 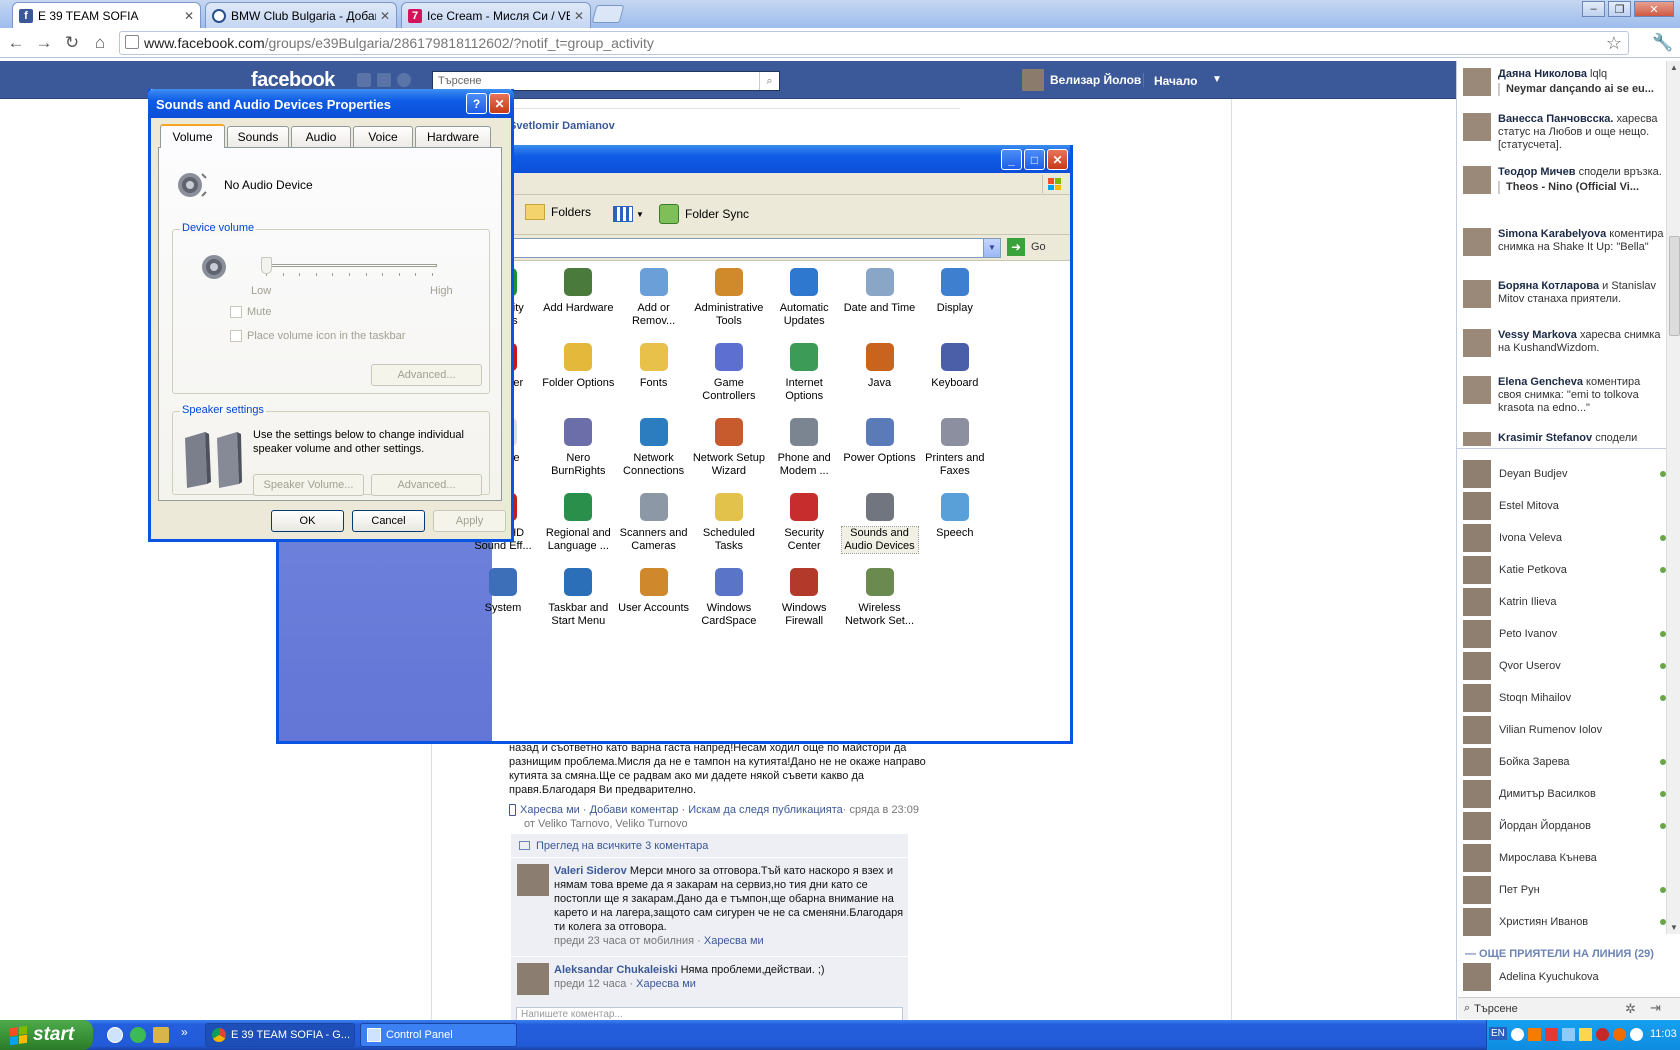 What do you see at coordinates (1674, 286) in the screenshot?
I see `scrollbar-thumb` at bounding box center [1674, 286].